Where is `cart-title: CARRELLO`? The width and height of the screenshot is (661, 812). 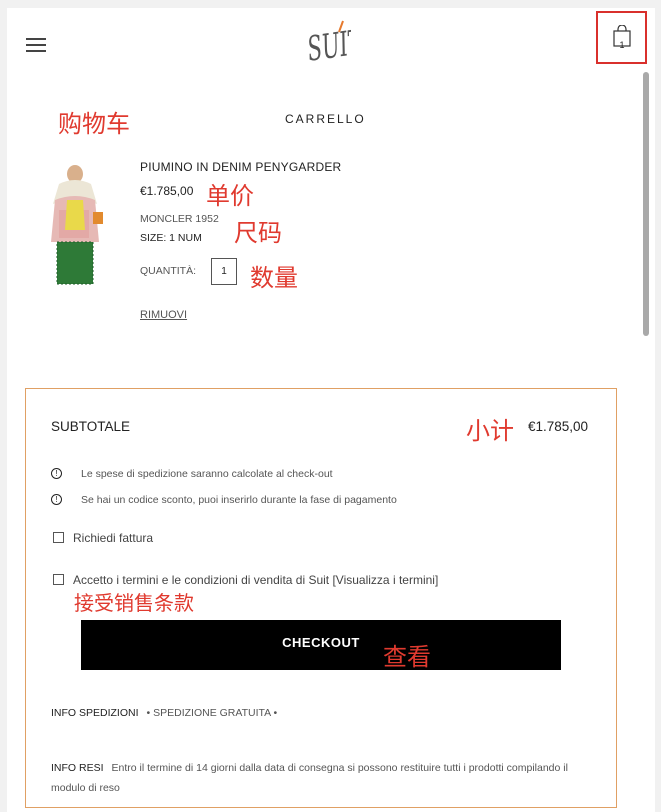
cart-title: CARRELLO is located at coordinates (325, 119).